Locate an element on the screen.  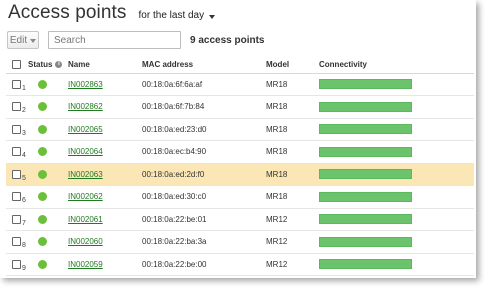
access-point-name-link: IN002863 is located at coordinates (85, 84).